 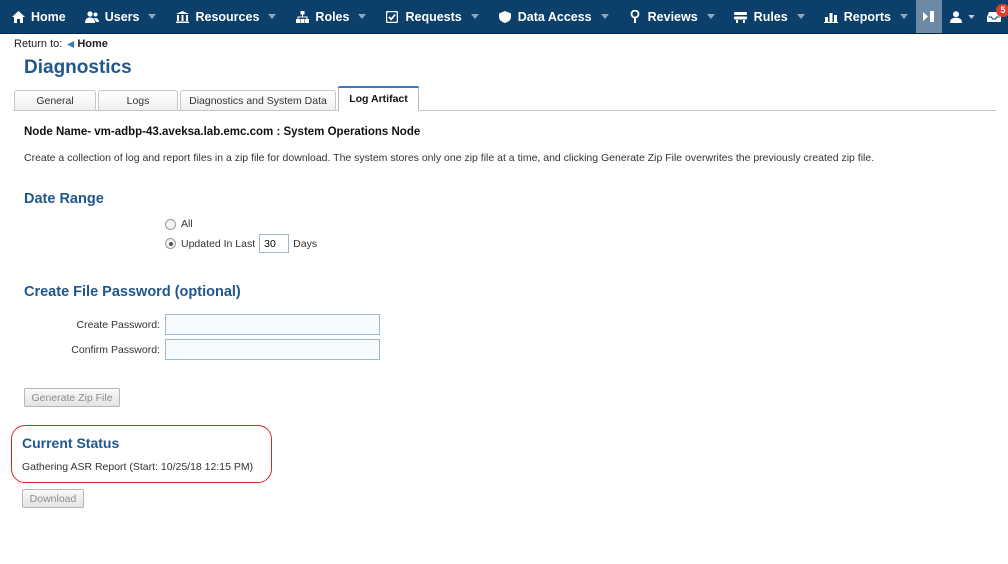 What do you see at coordinates (332, 16) in the screenshot?
I see `nav-roles-label: Roles` at bounding box center [332, 16].